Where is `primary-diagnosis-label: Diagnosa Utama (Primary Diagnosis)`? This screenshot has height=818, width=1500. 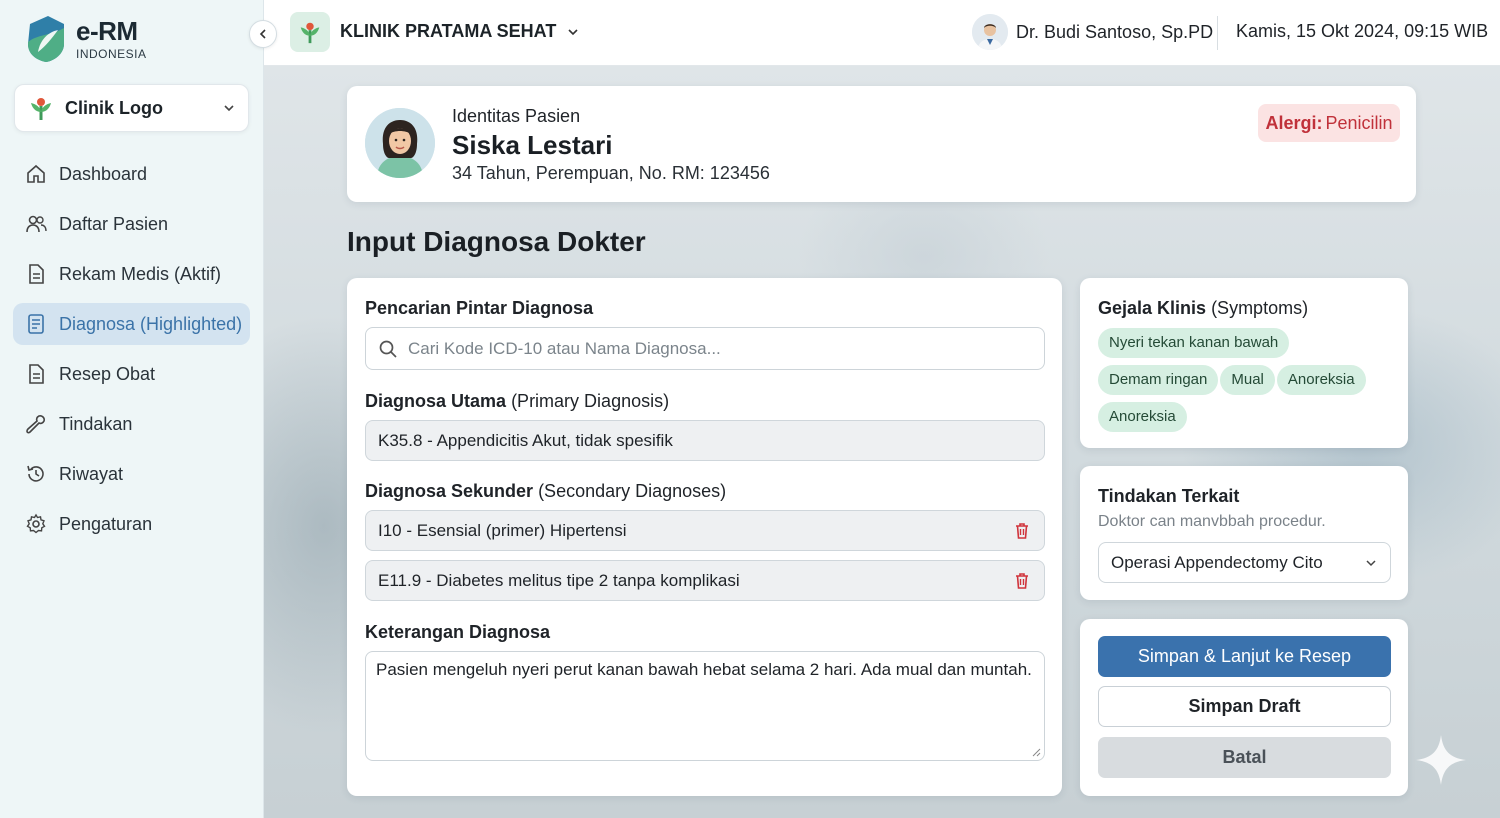 primary-diagnosis-label: Diagnosa Utama (Primary Diagnosis) is located at coordinates (517, 401).